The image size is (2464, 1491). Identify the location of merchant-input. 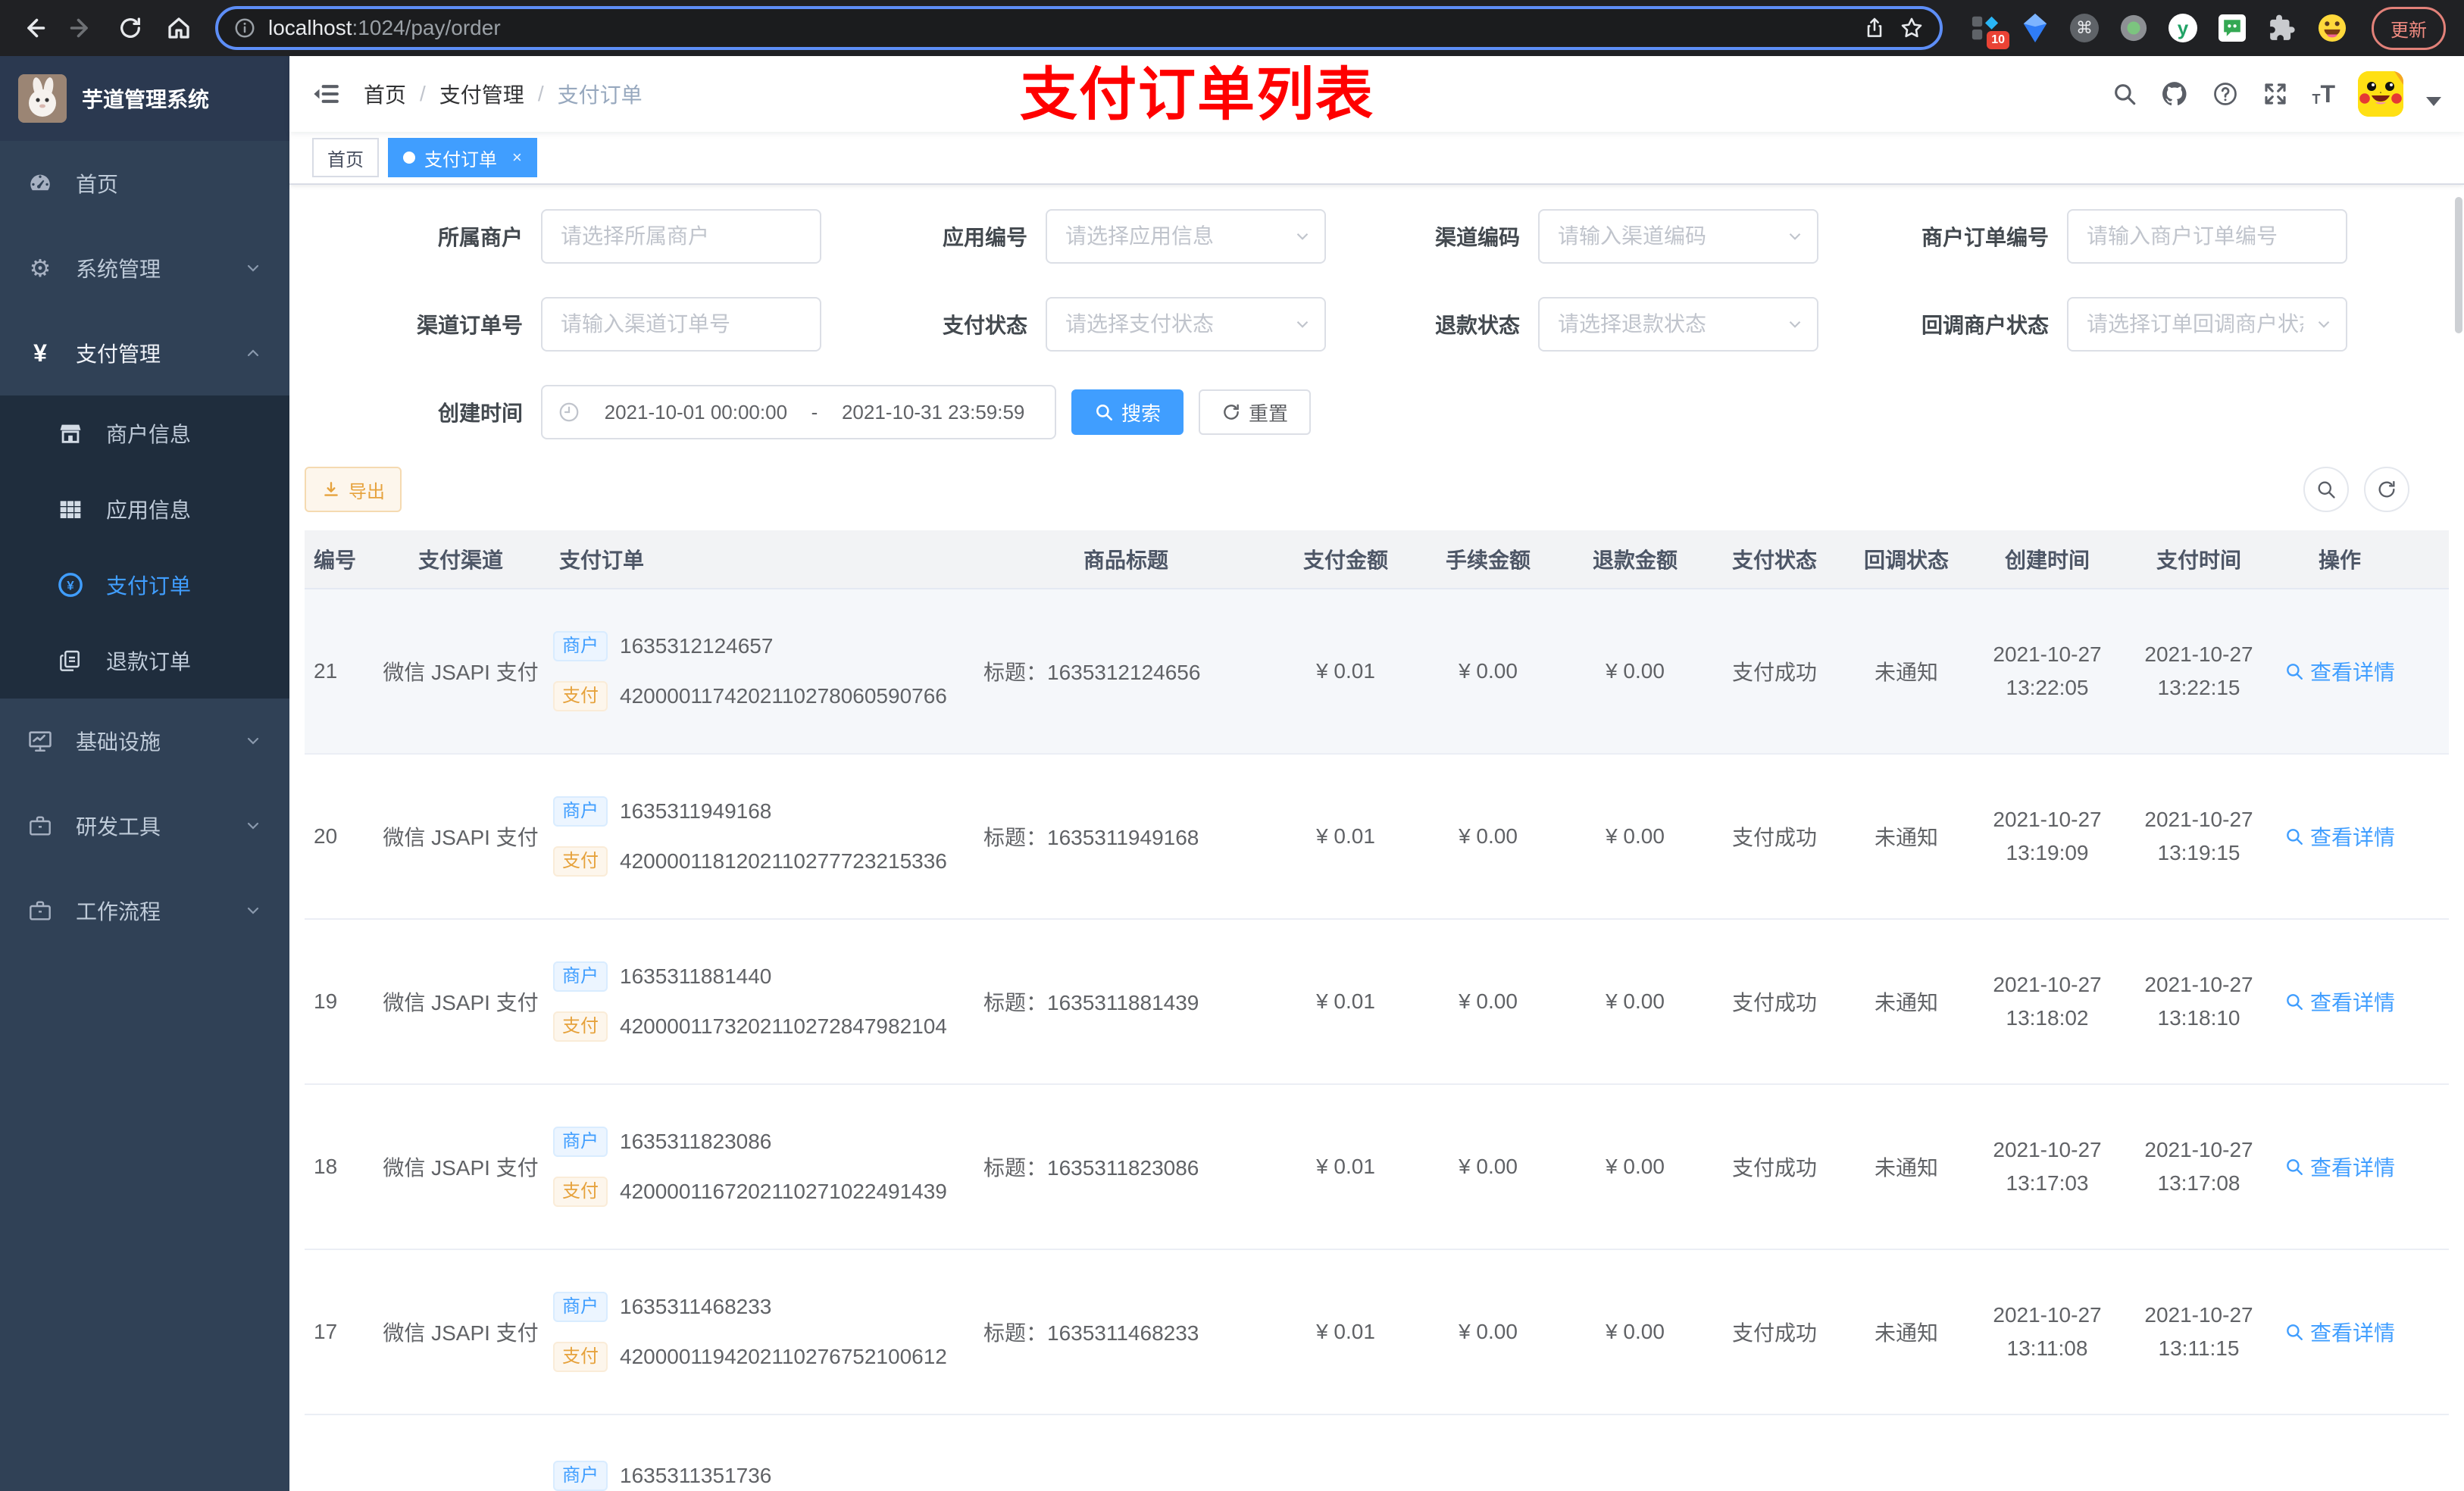
(681, 236).